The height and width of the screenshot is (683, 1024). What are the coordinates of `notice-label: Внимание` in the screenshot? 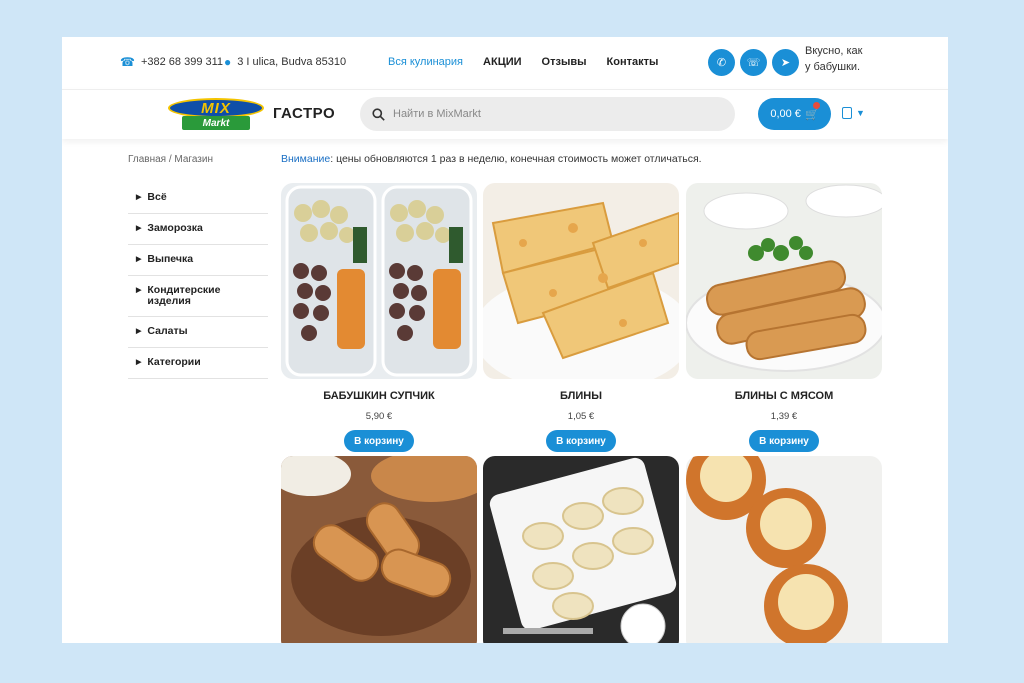 It's located at (306, 159).